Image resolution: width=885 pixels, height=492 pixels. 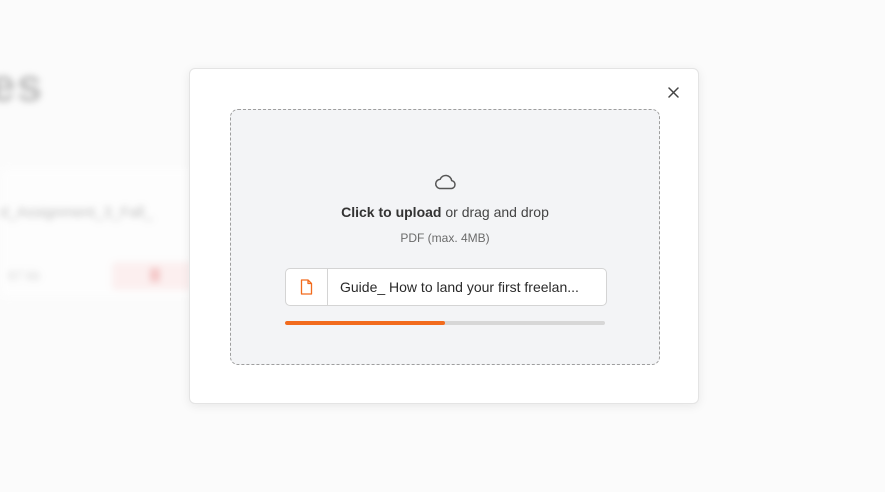 What do you see at coordinates (445, 182) in the screenshot?
I see `cloud-icon` at bounding box center [445, 182].